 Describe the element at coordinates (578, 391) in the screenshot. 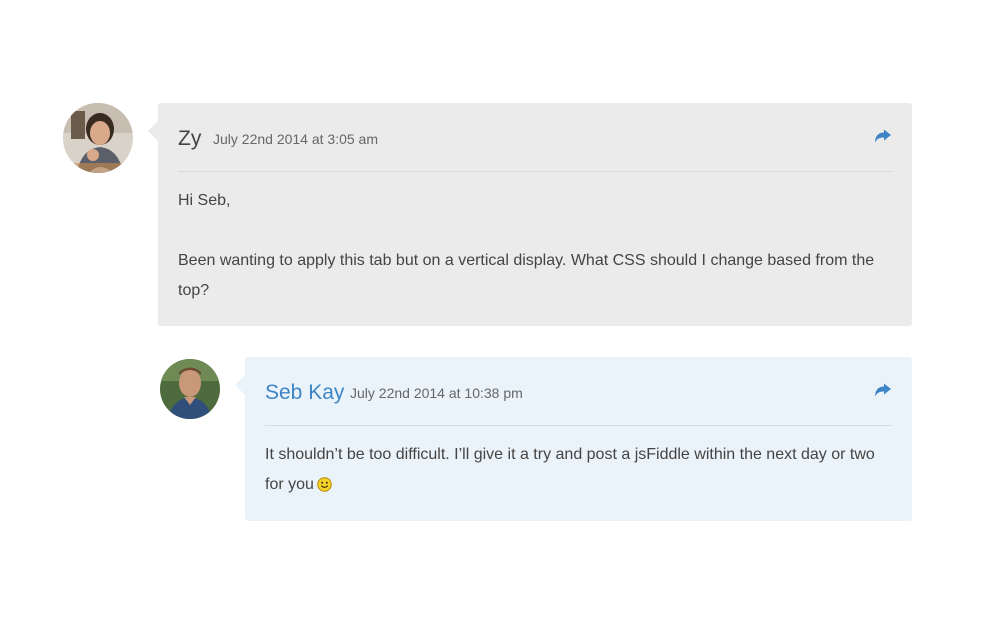

I see `comment-header: Seb Kay July 22nd 2014 at 10:38 pm` at that location.